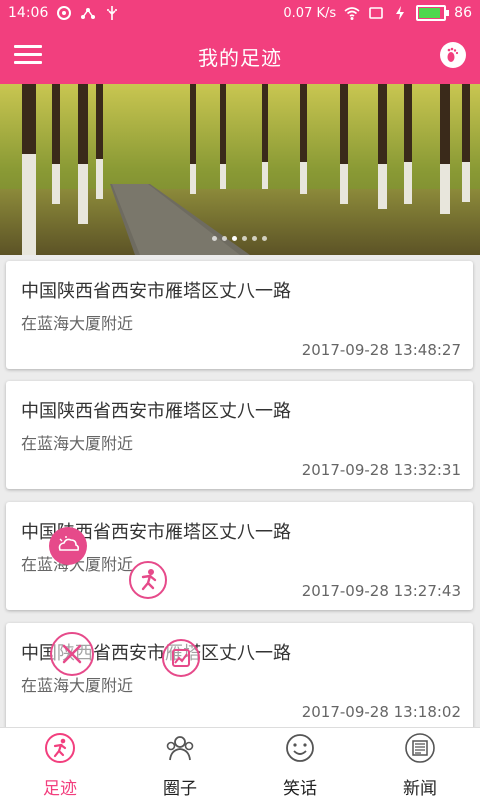  Describe the element at coordinates (310, 13) in the screenshot. I see `network-speed: 0.07 K/s` at that location.